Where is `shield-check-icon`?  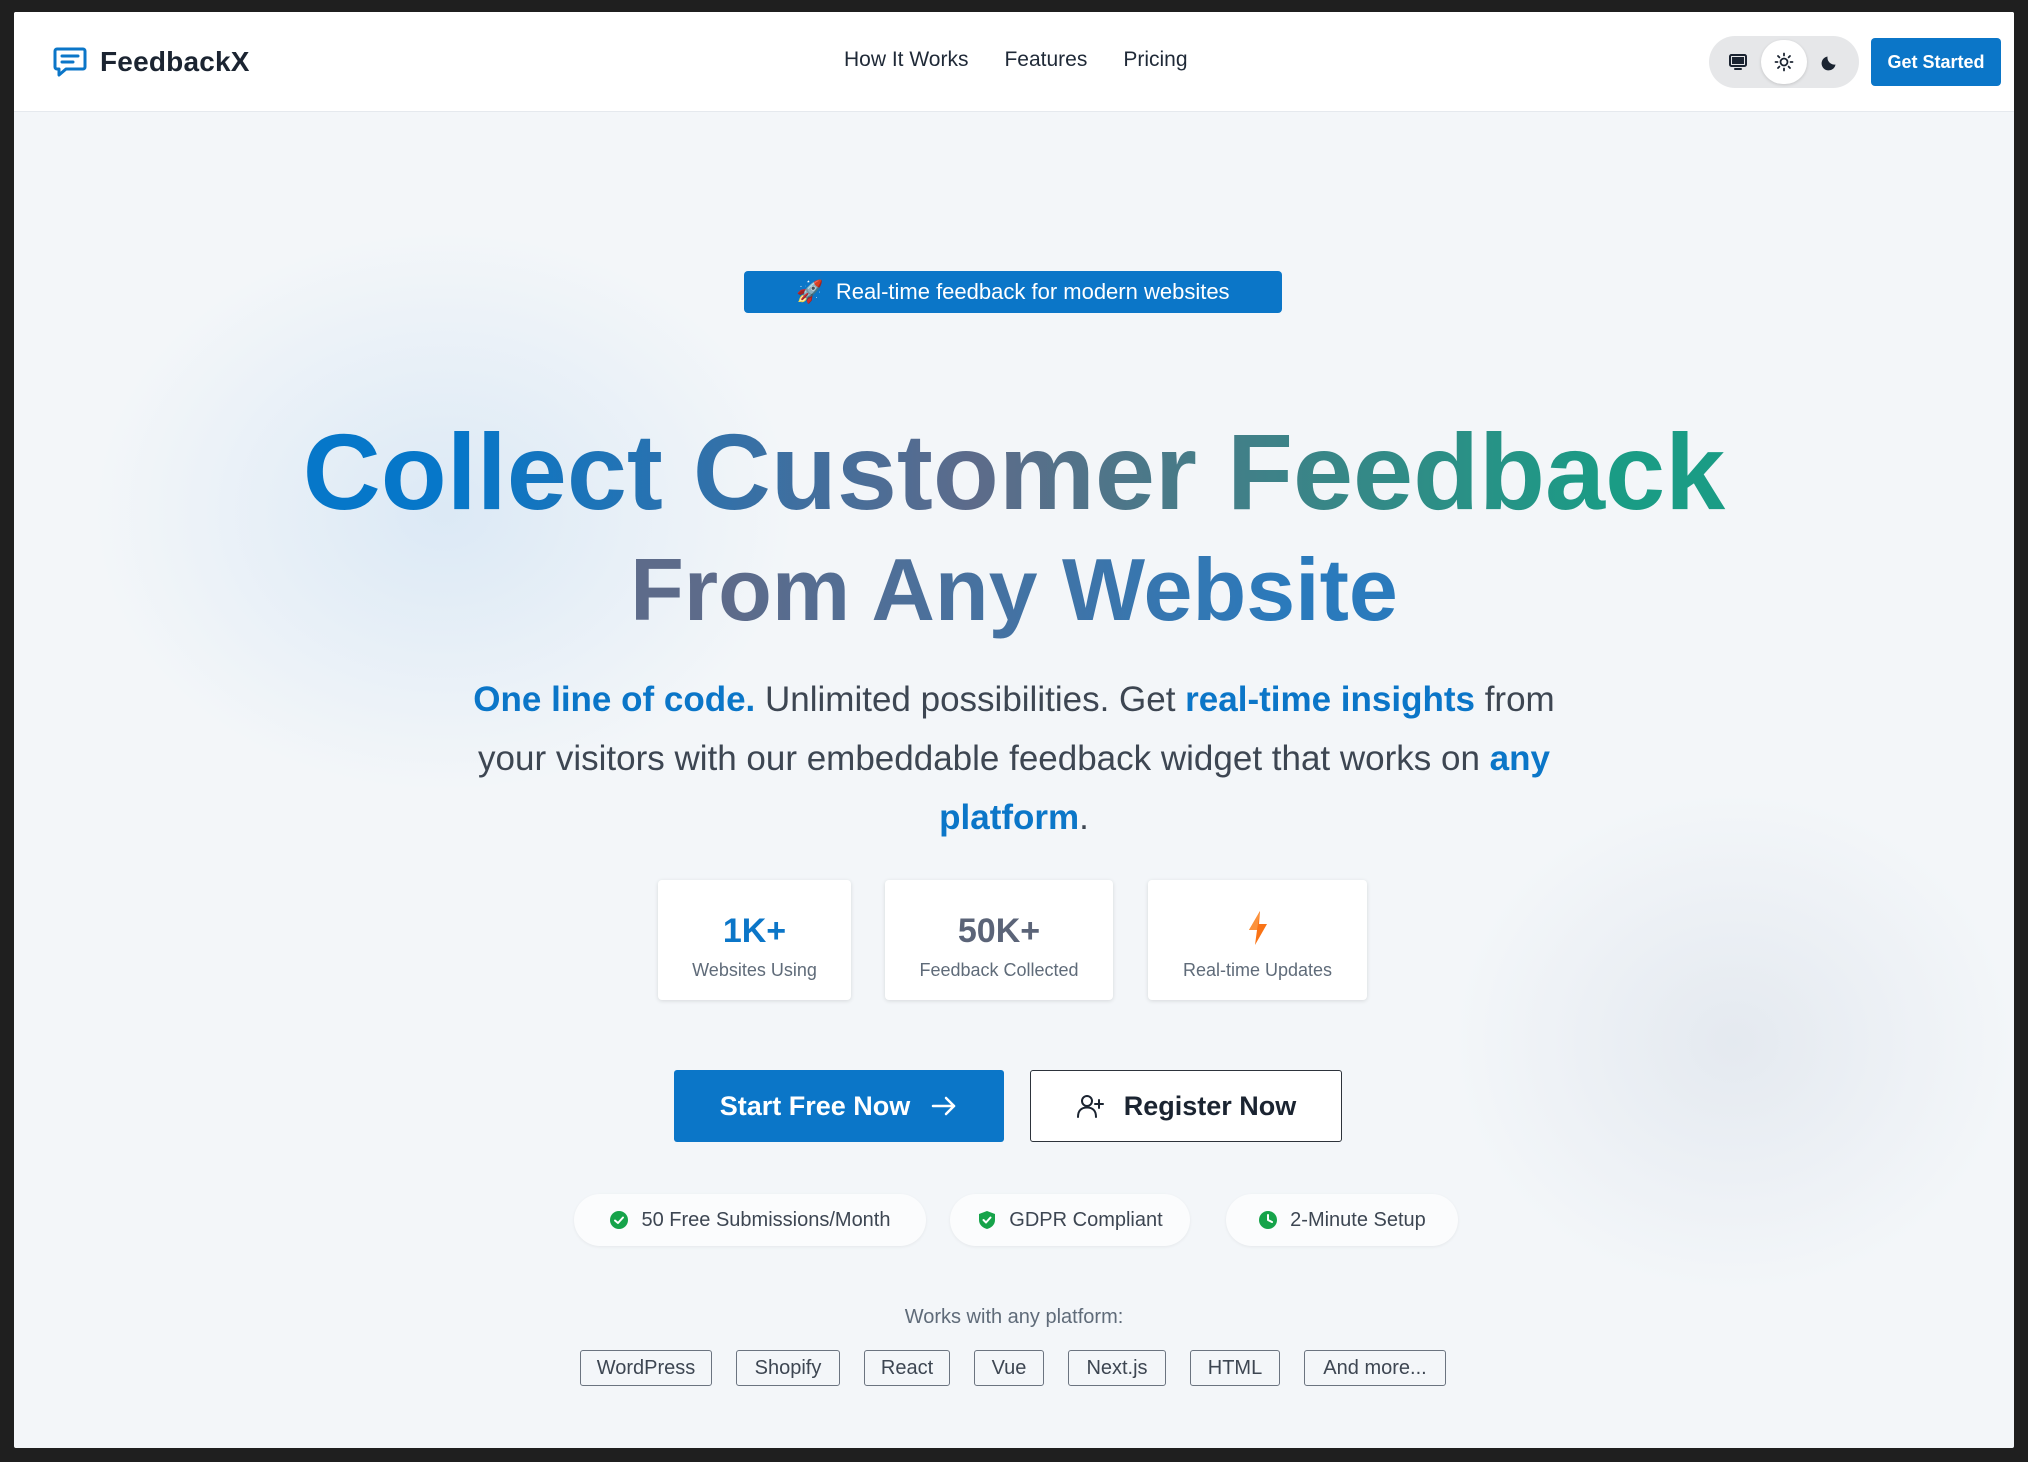 shield-check-icon is located at coordinates (987, 1220).